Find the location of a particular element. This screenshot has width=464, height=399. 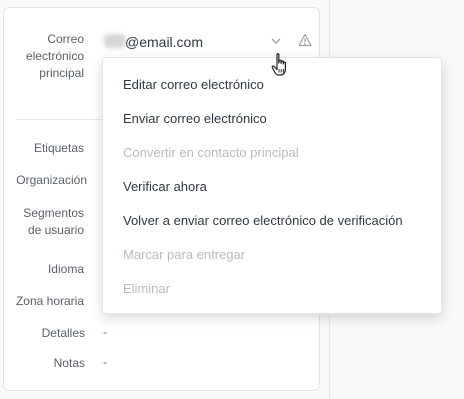

chevron-down-icon is located at coordinates (276, 41).